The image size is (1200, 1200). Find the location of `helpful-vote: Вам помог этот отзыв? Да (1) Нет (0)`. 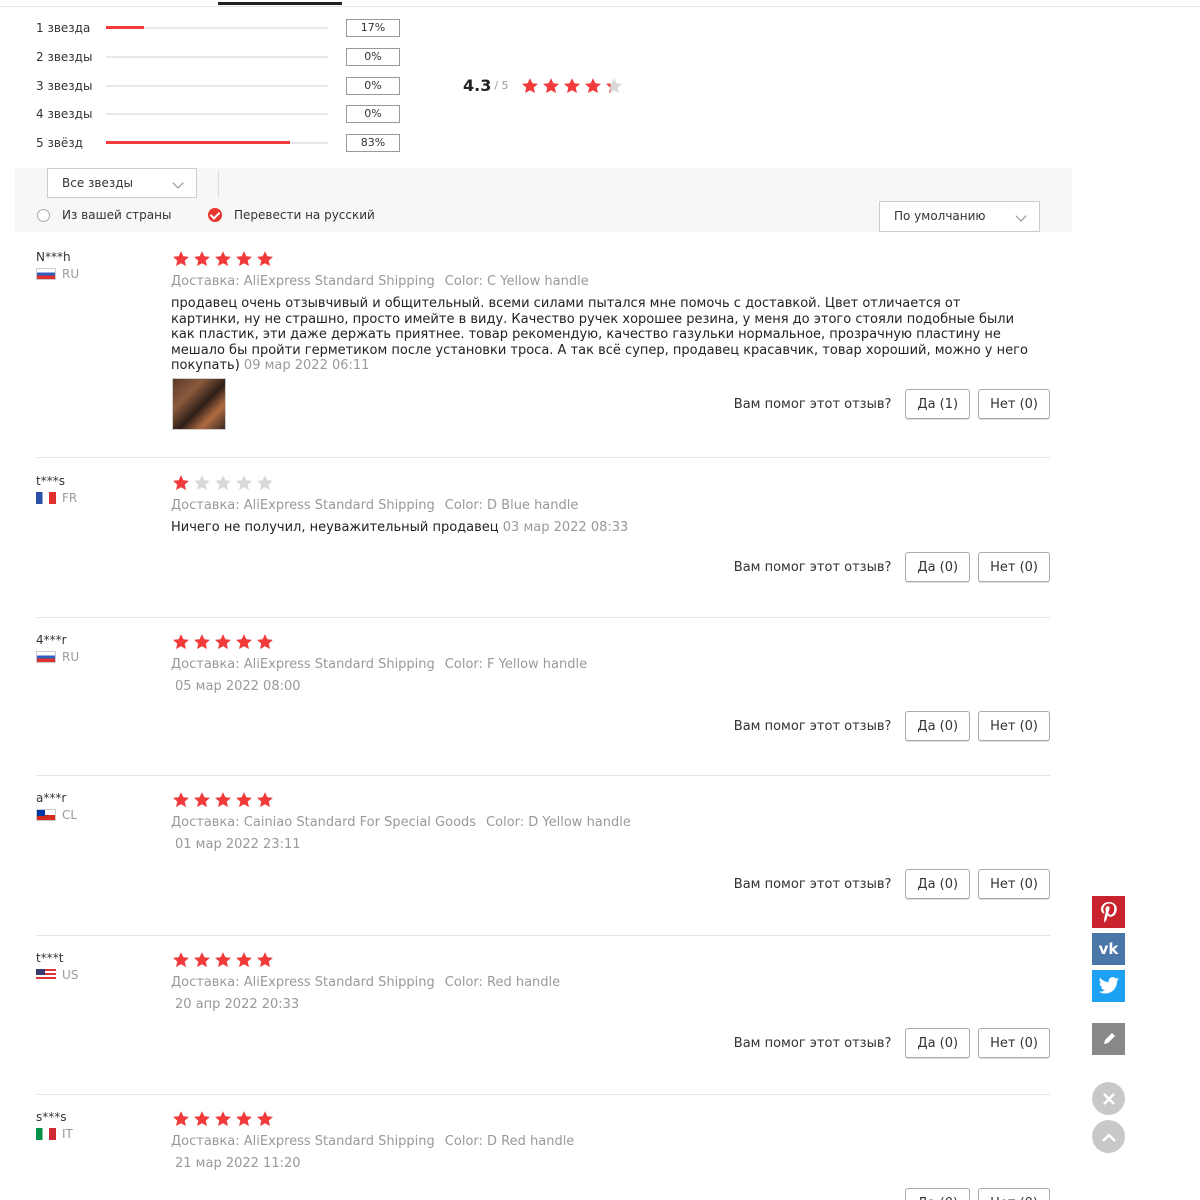

helpful-vote: Вам помог этот отзыв? Да (1) Нет (0) is located at coordinates (892, 404).